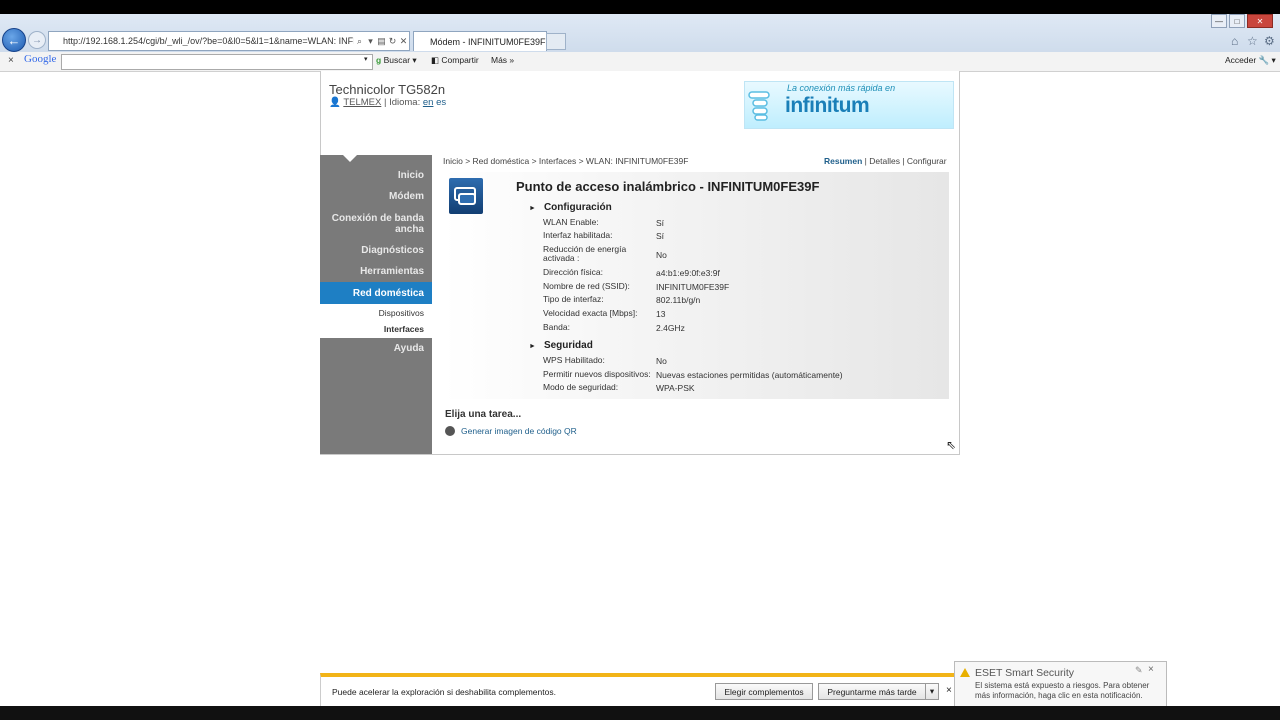 The image size is (1280, 720). I want to click on field-value: INFINITUM0FE39F, so click(693, 287).